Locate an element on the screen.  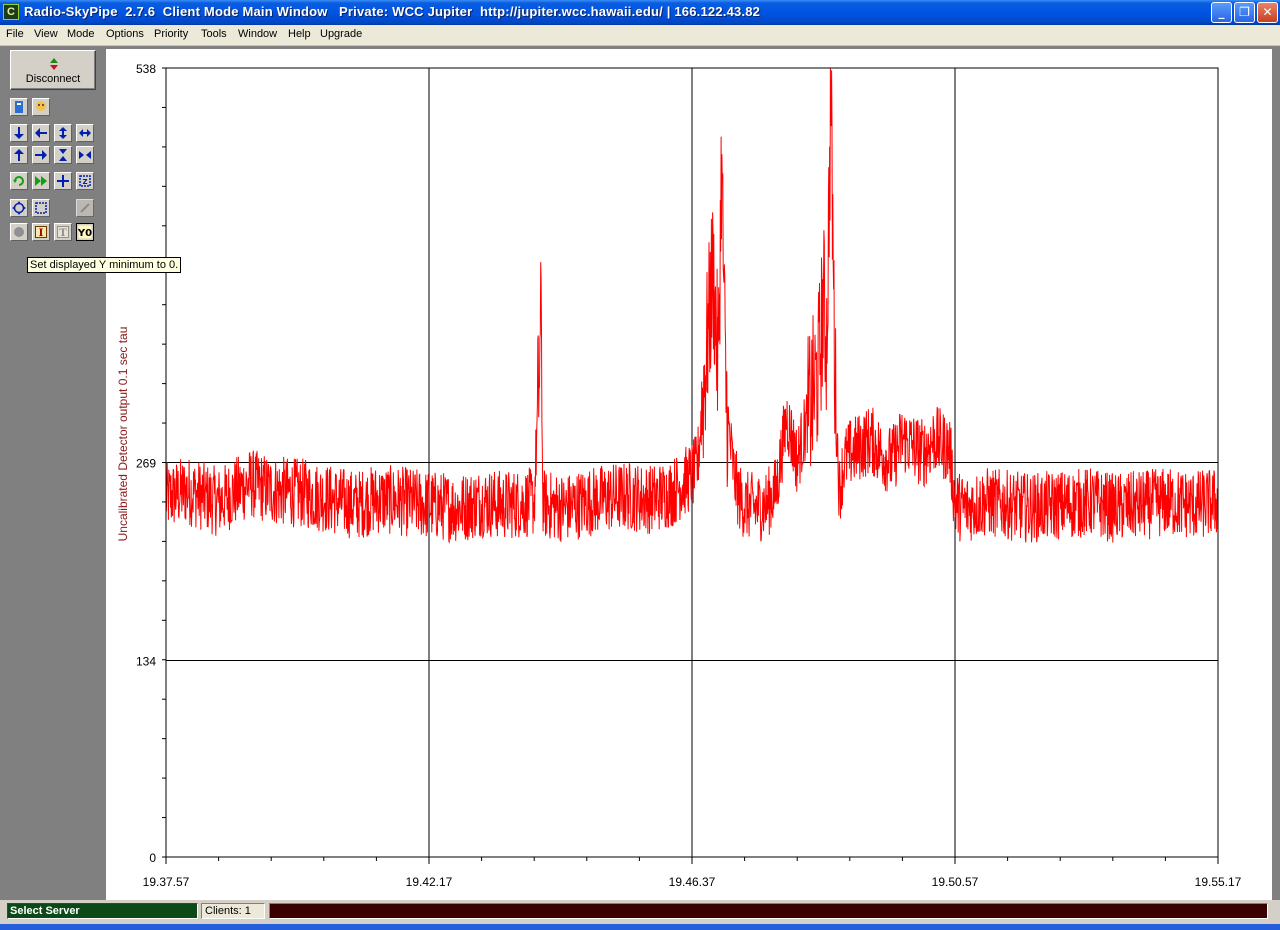
zoom-all-button is located at coordinates (19, 208).